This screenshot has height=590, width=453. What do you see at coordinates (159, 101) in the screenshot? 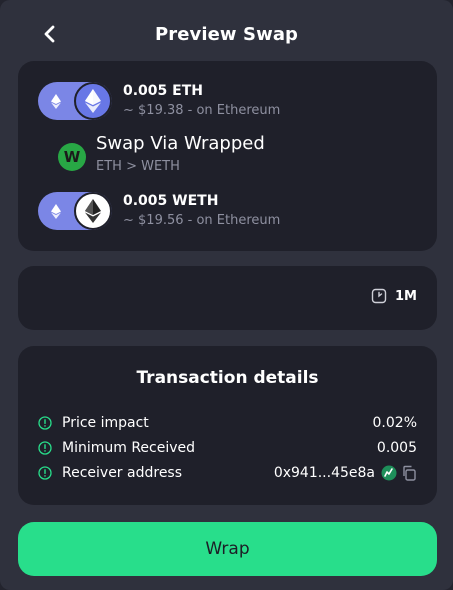
I see `from-token-row: 0.005 ETH ~ $19.38 - on Ethereum` at bounding box center [159, 101].